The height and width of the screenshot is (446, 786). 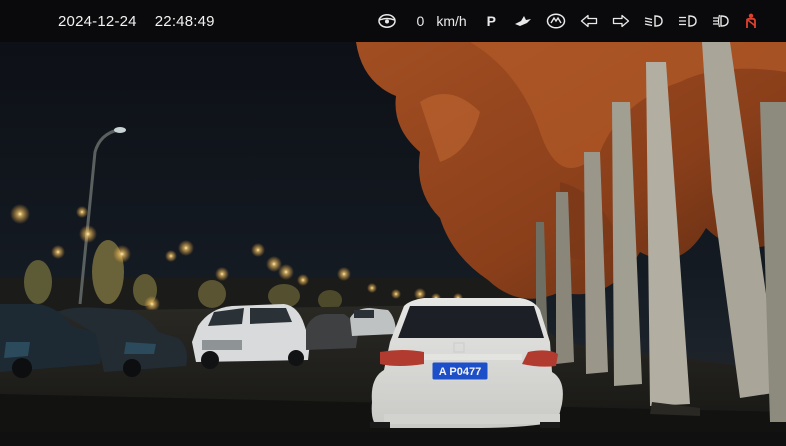 I want to click on fog-light-icon, so click(x=721, y=21).